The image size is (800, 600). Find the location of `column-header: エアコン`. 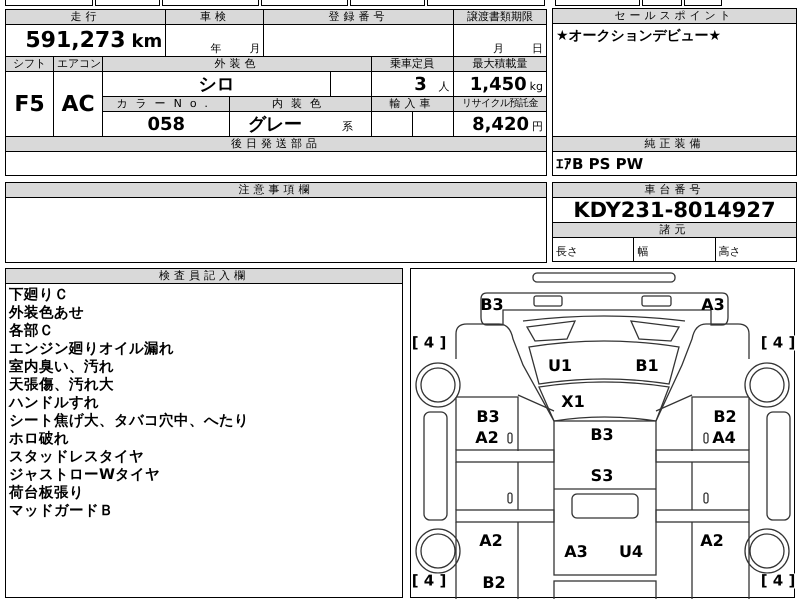

column-header: エアコン is located at coordinates (78, 64).